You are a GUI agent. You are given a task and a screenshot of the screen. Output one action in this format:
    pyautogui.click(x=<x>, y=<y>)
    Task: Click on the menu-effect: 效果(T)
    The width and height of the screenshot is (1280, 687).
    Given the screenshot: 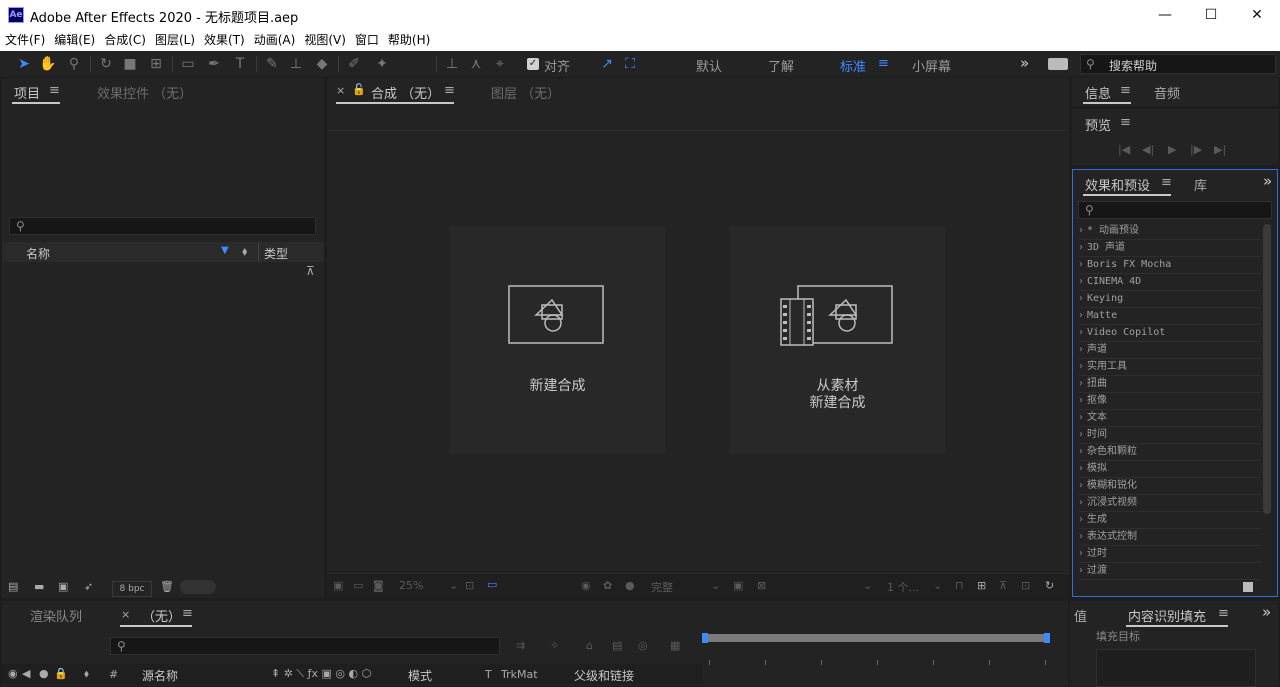 What is the action you would take?
    pyautogui.click(x=223, y=40)
    